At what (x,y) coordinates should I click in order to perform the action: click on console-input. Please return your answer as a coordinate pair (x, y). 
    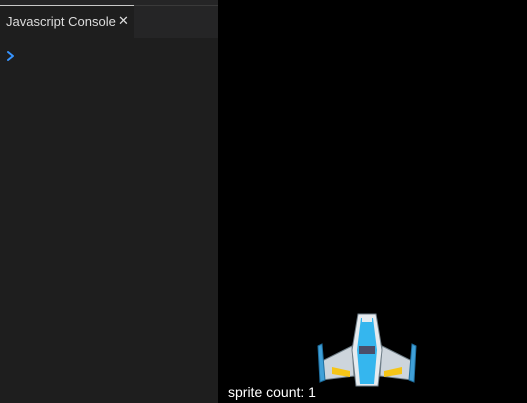
    Looking at the image, I should click on (117, 55).